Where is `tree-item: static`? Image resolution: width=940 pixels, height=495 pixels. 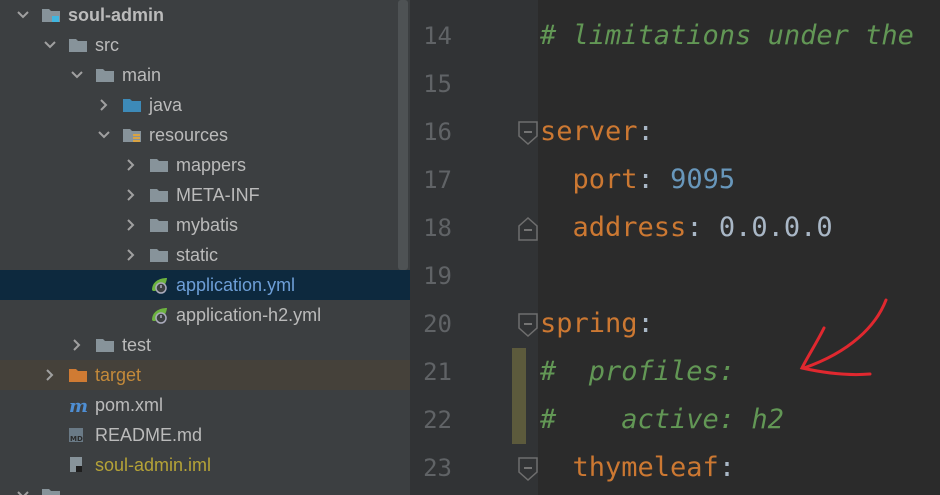
tree-item: static is located at coordinates (205, 255).